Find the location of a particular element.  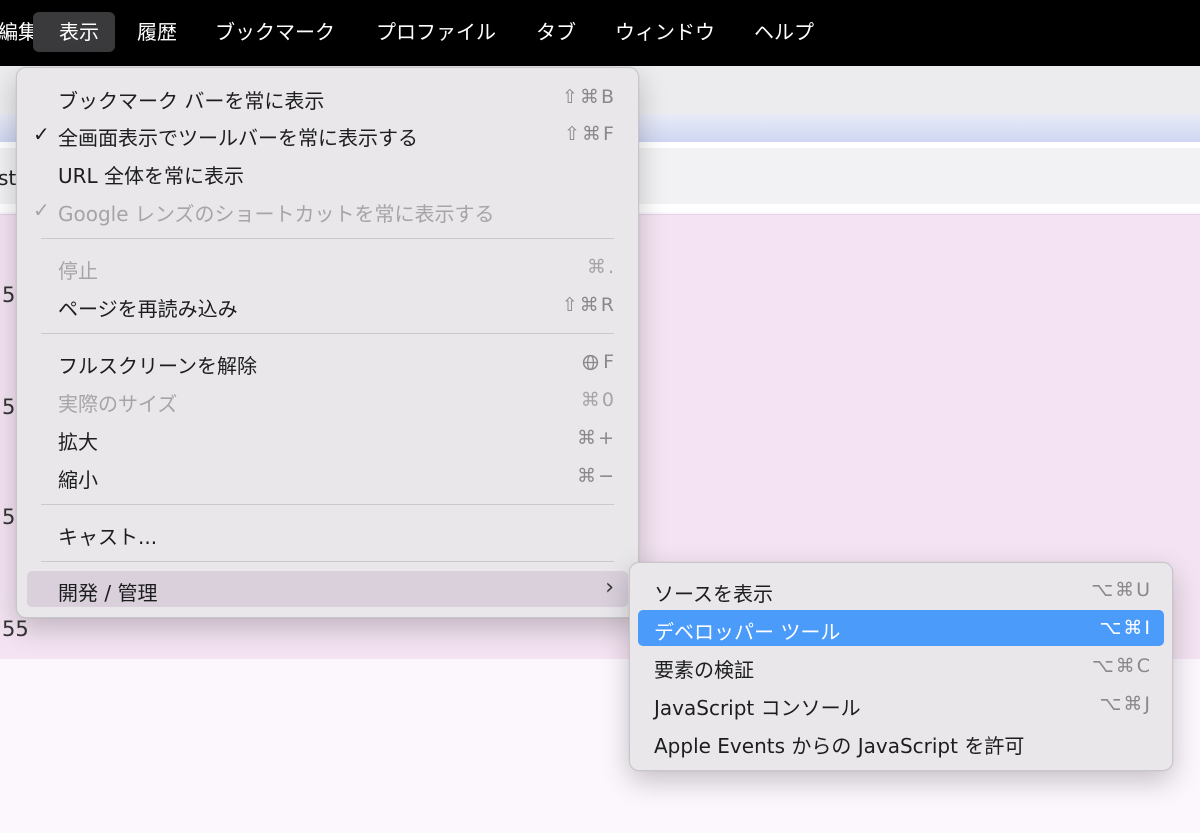

shortcut: ⌘− is located at coordinates (596, 476).